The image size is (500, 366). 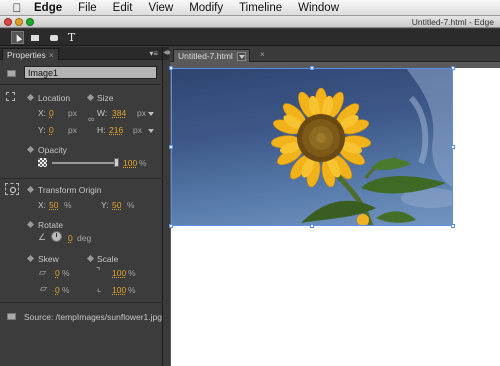 I want to click on location-y-unit: px, so click(x=72, y=130).